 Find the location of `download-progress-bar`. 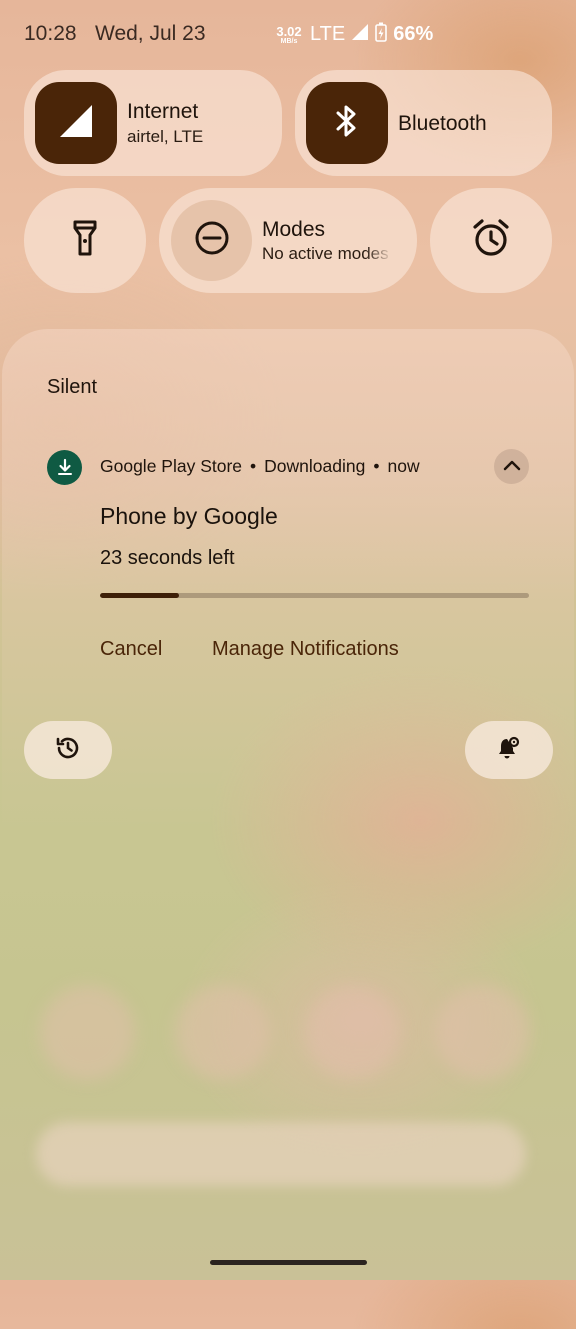

download-progress-bar is located at coordinates (314, 595).